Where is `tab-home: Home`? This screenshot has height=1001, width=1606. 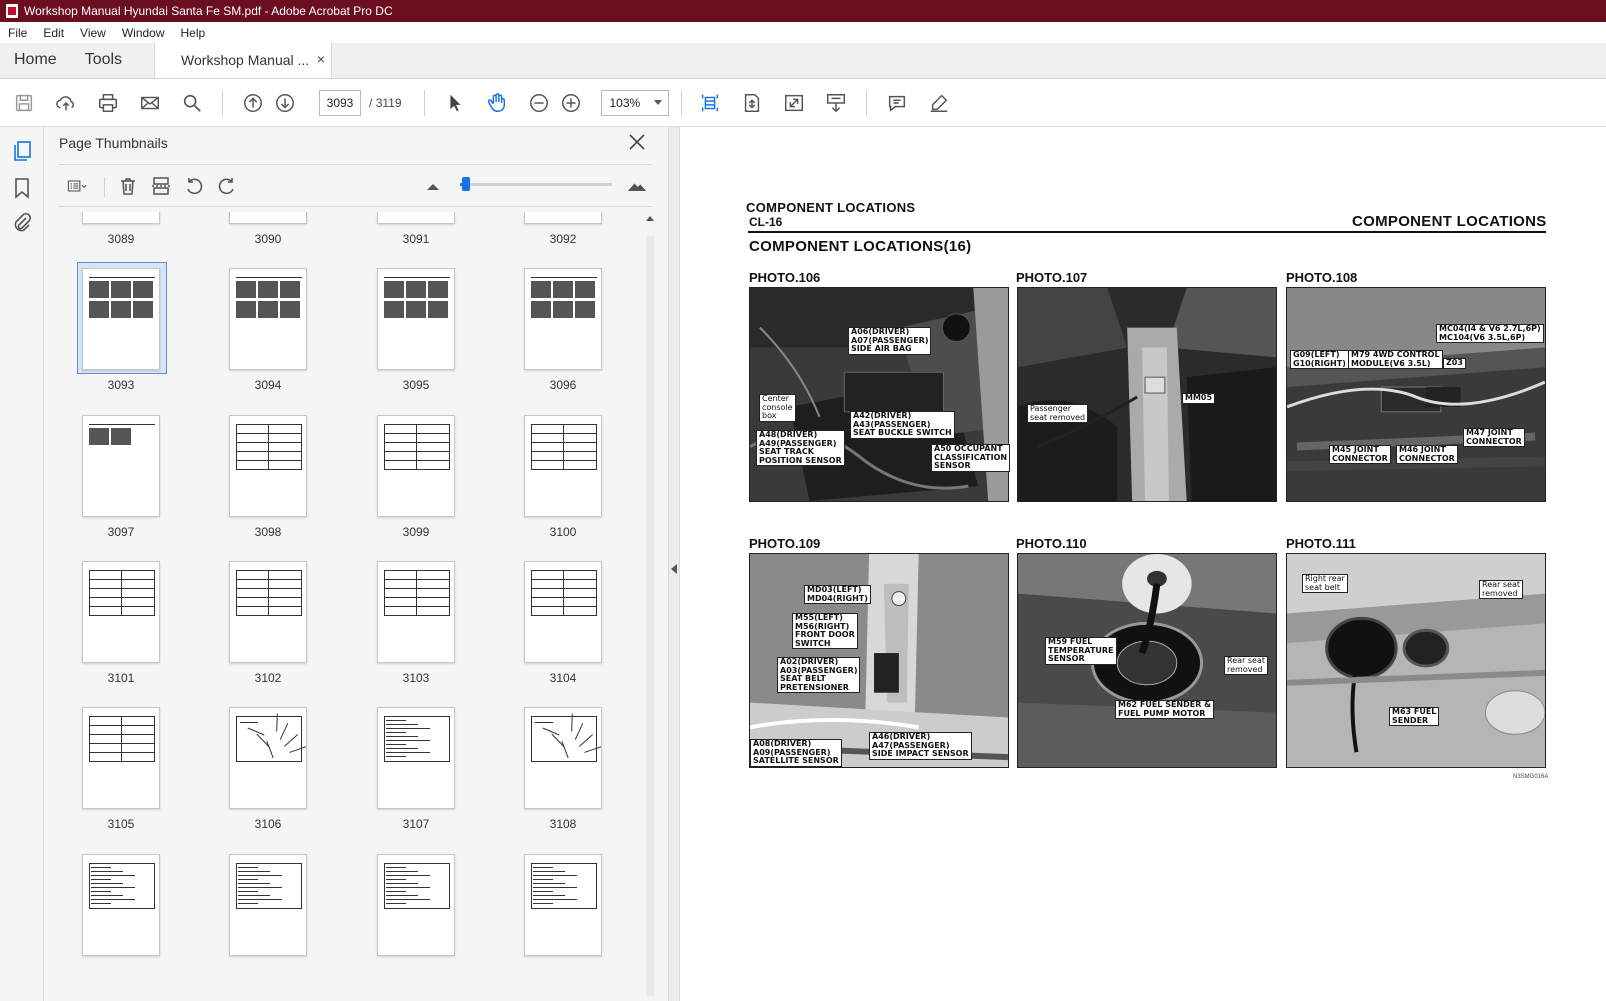
tab-home: Home is located at coordinates (35, 60).